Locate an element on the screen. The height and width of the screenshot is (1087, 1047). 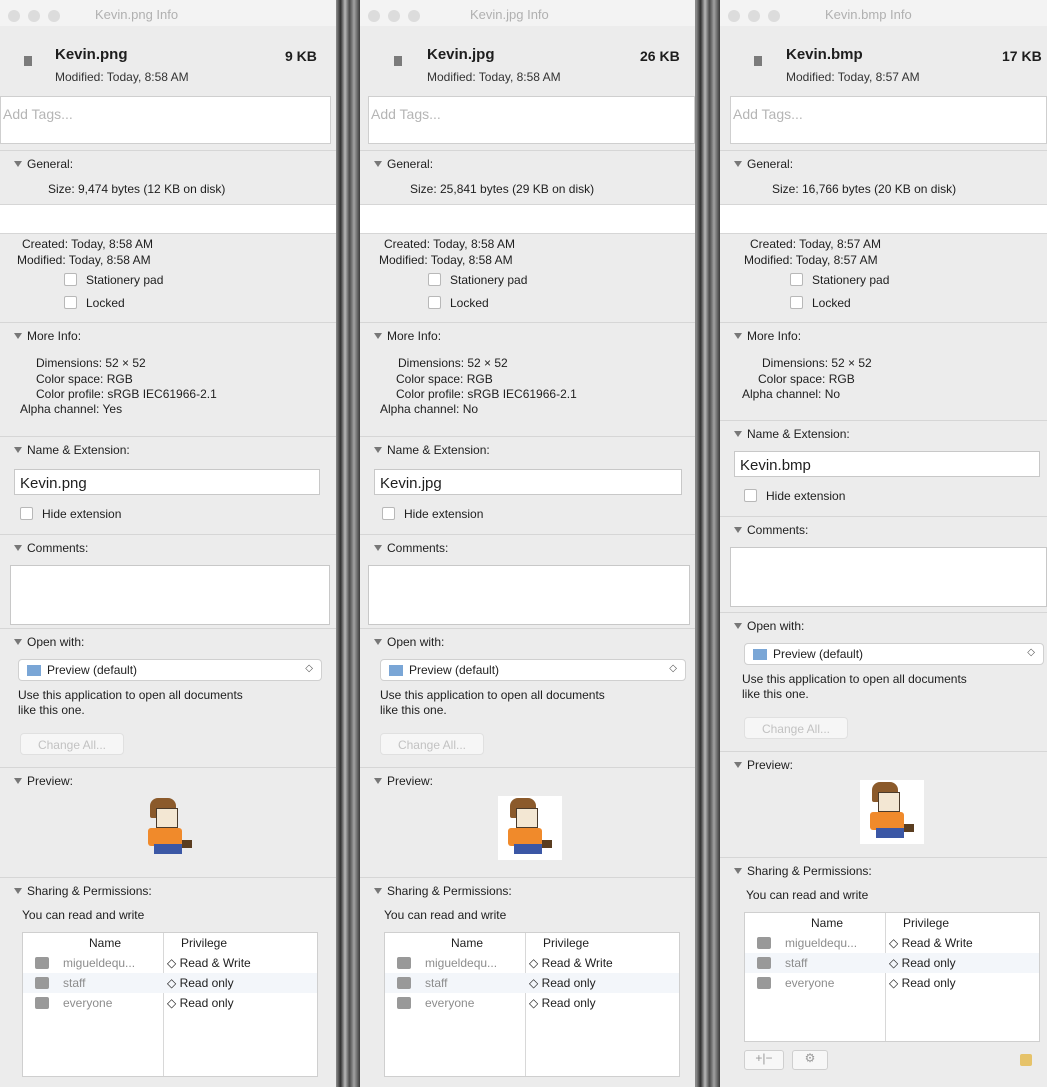
file-name: Kevin.png is located at coordinates (91, 54).